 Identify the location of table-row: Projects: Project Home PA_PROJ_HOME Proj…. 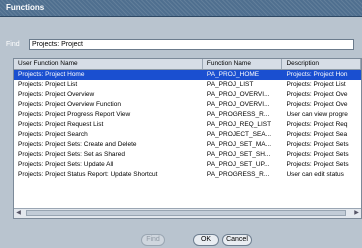
(187, 75).